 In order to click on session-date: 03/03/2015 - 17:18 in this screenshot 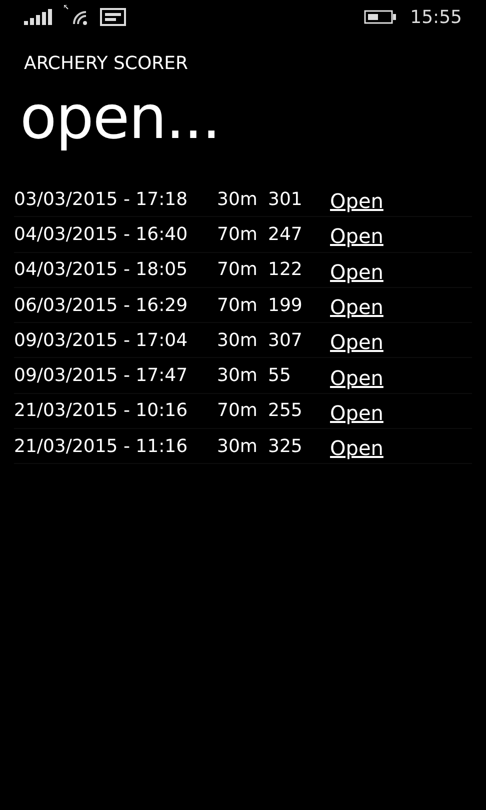, I will do `click(101, 199)`.